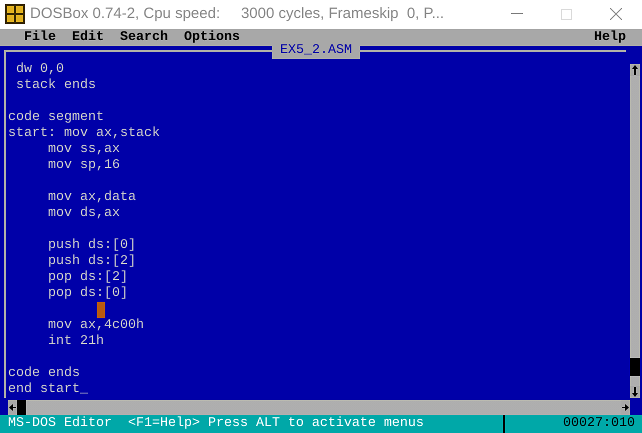 The width and height of the screenshot is (642, 433). Describe the element at coordinates (91, 198) in the screenshot. I see `code-line: mov ax,data` at that location.